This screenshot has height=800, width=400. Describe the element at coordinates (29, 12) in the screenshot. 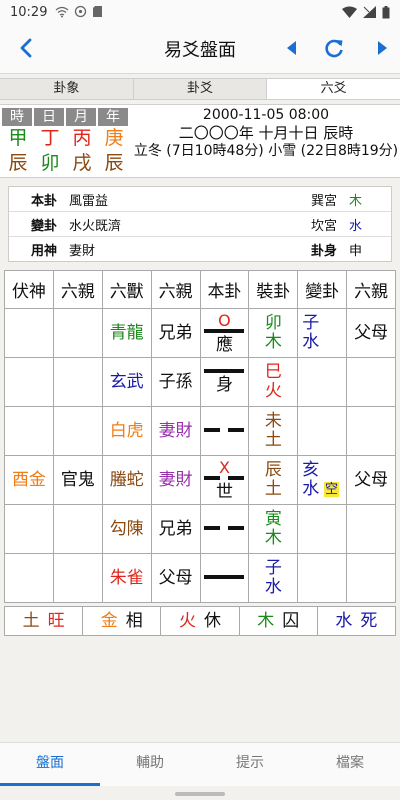

I see `status-time: 10:29` at that location.